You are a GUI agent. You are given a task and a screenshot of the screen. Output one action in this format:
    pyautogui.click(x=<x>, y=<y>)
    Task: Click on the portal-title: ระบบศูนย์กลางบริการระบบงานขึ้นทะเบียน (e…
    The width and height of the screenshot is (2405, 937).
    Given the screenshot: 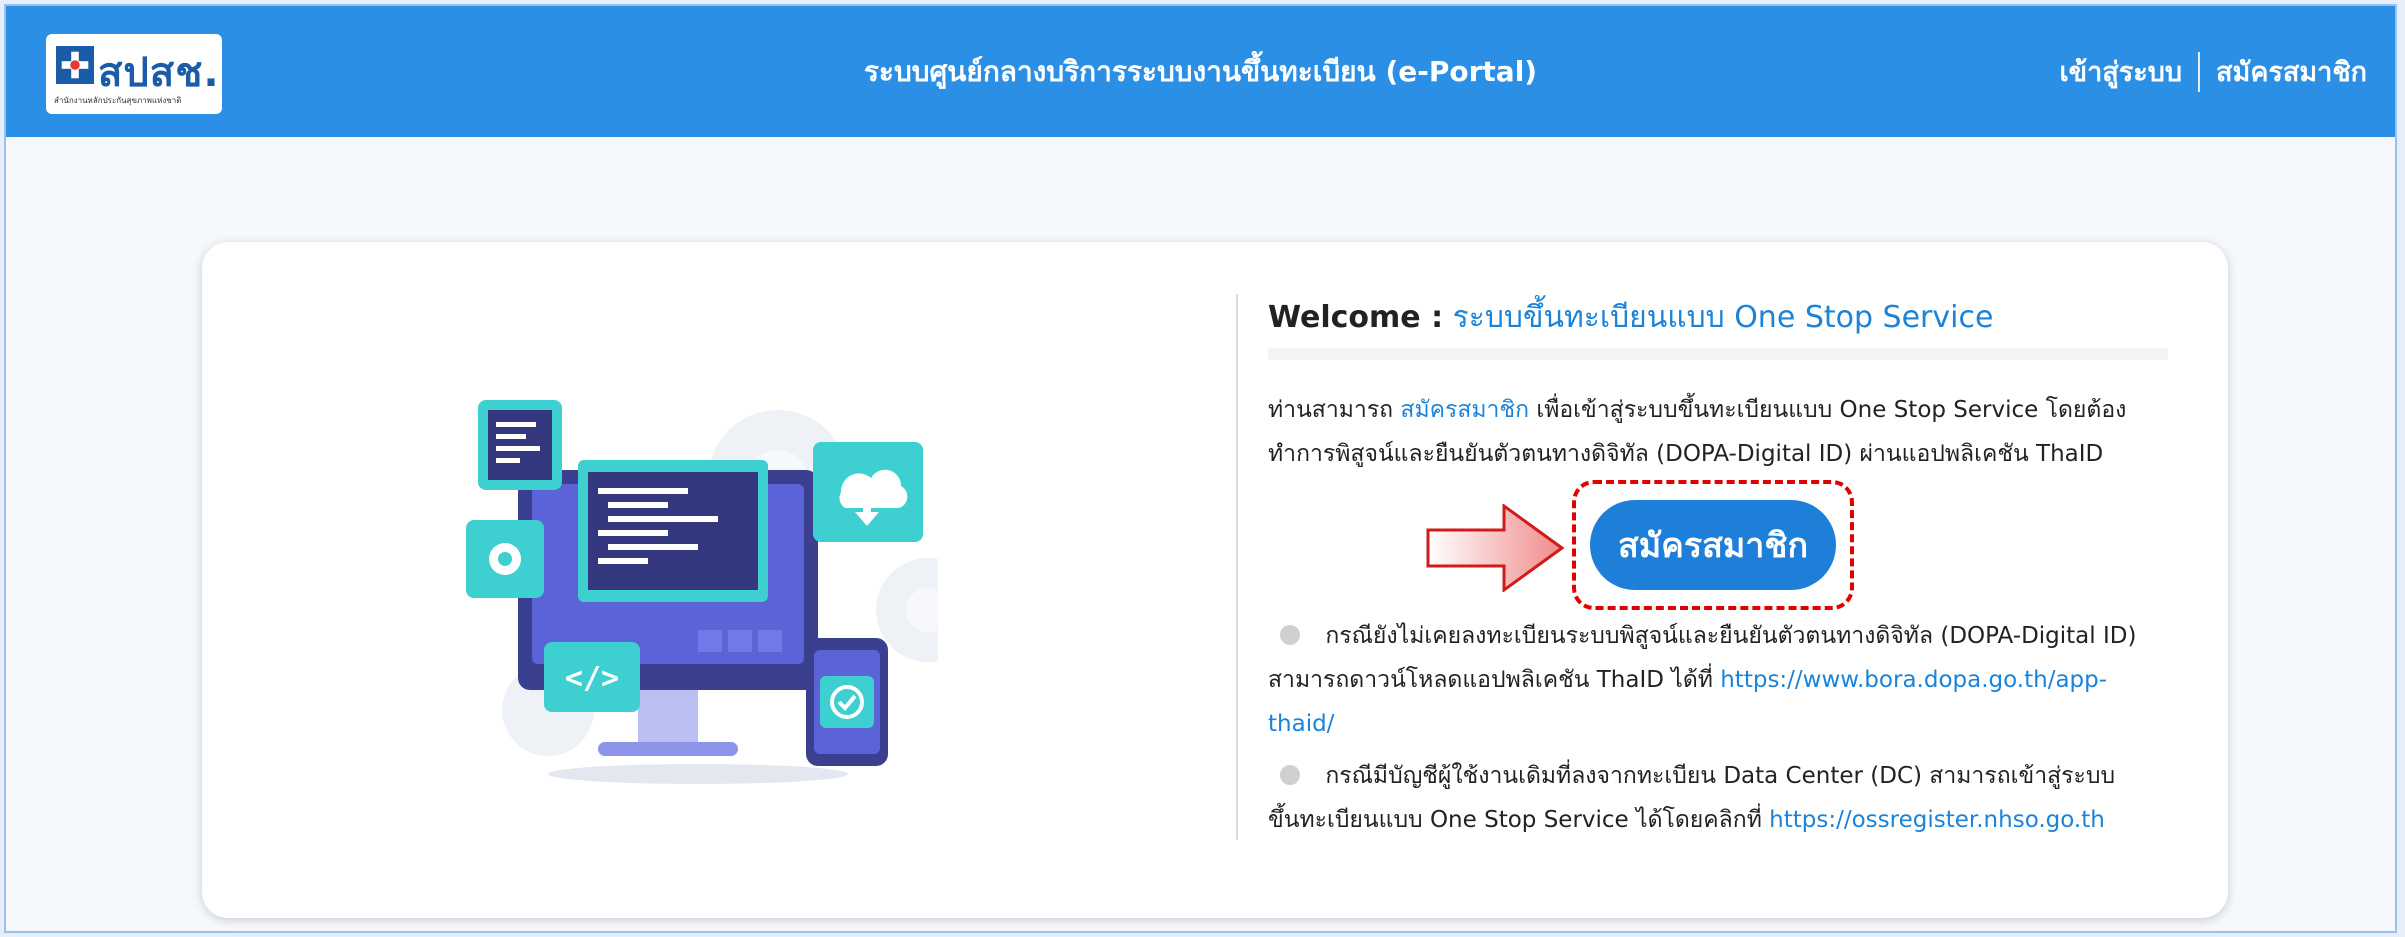 What is the action you would take?
    pyautogui.click(x=1200, y=71)
    